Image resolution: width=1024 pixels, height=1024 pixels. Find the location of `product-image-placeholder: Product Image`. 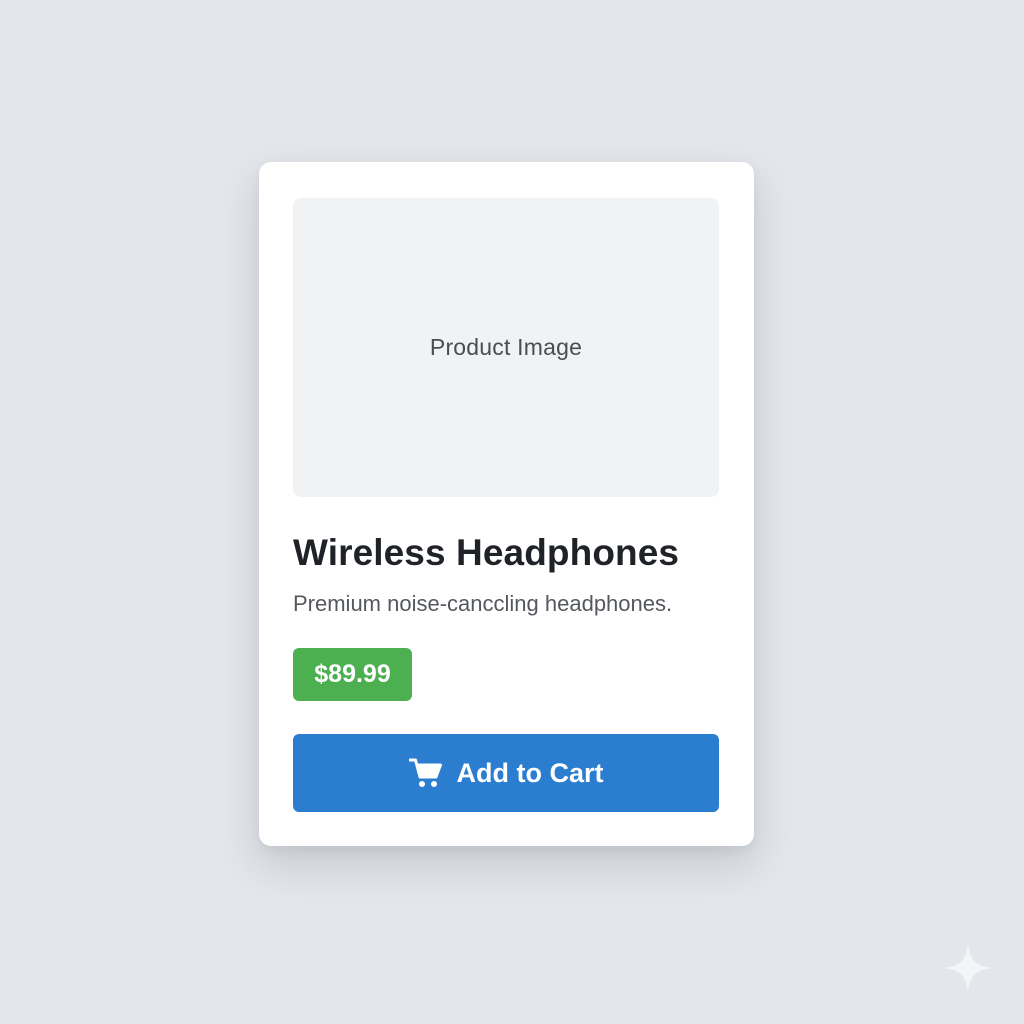

product-image-placeholder: Product Image is located at coordinates (506, 347).